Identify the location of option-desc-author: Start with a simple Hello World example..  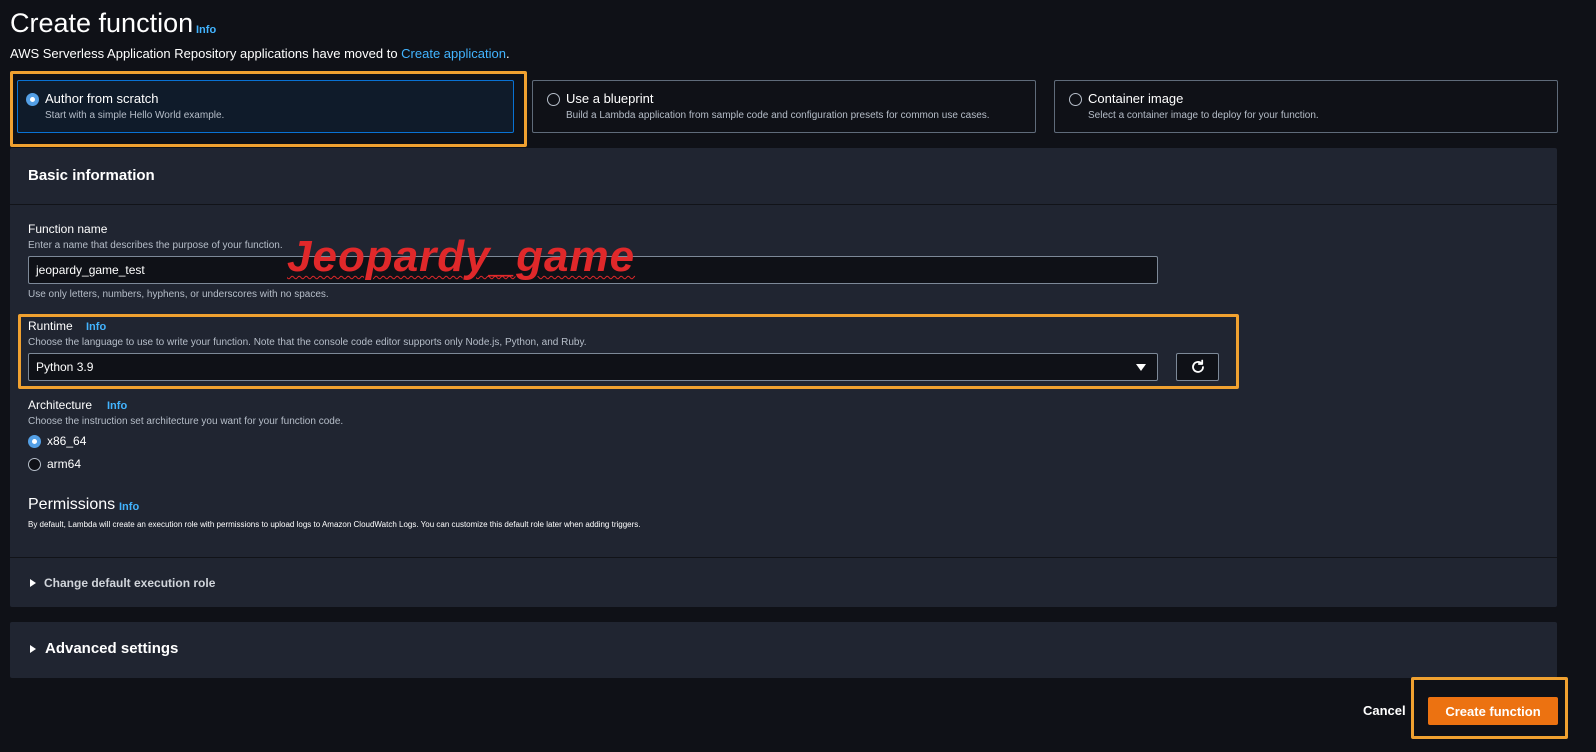
(135, 115).